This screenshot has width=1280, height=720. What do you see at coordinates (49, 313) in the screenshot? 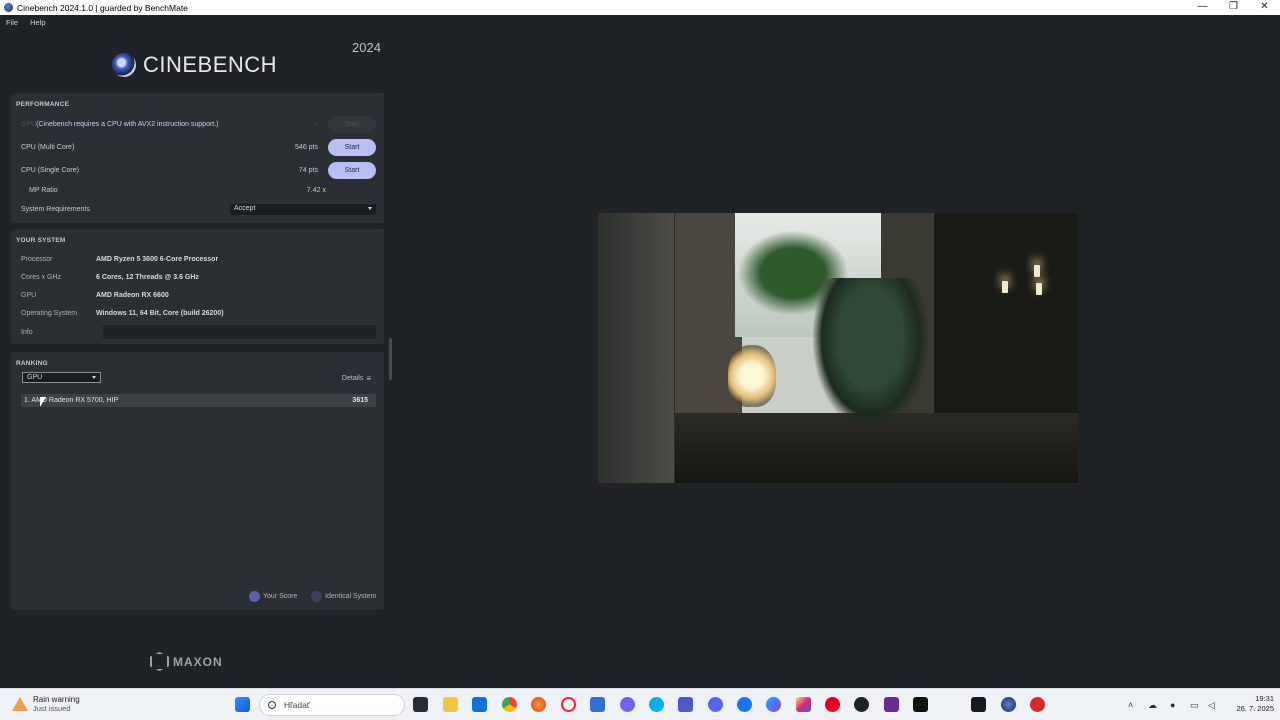
I see `system-label: Operating System` at bounding box center [49, 313].